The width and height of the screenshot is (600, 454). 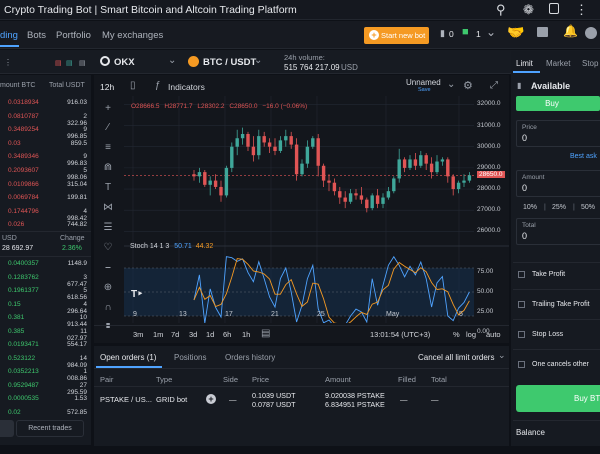 I want to click on pct-50: 50%, so click(x=588, y=207).